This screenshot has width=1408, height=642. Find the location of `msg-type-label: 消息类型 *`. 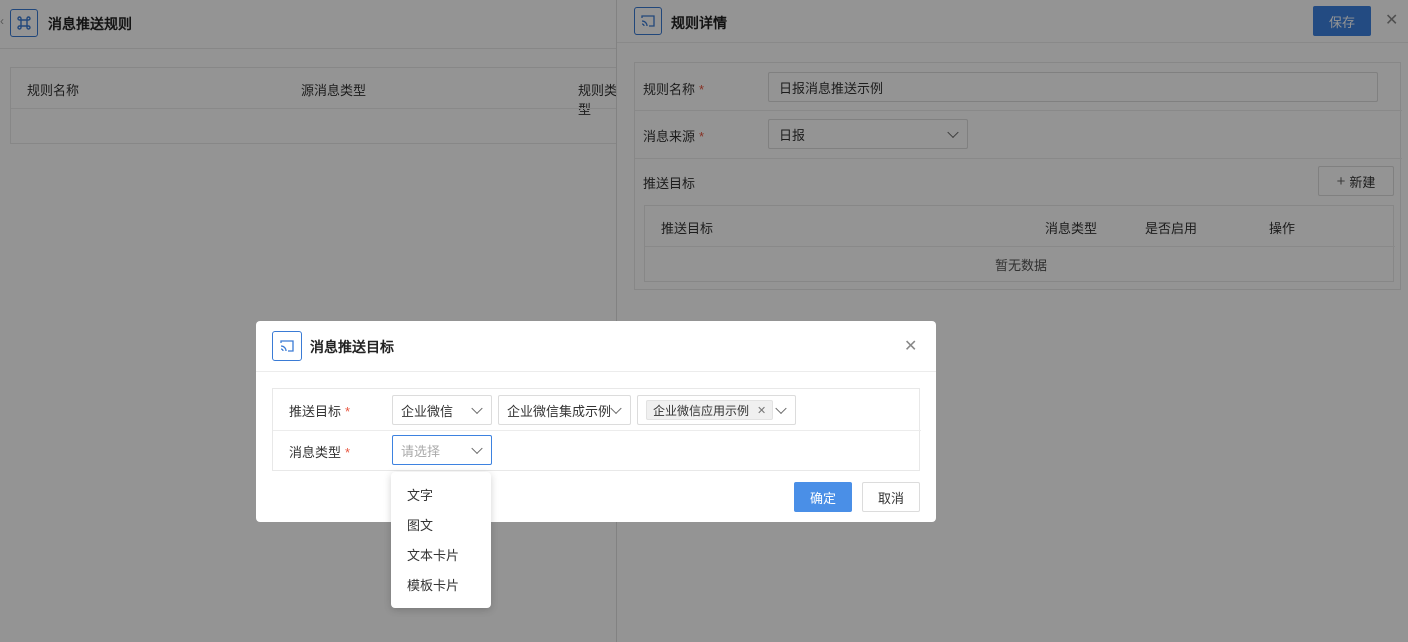

msg-type-label: 消息类型 * is located at coordinates (319, 451).